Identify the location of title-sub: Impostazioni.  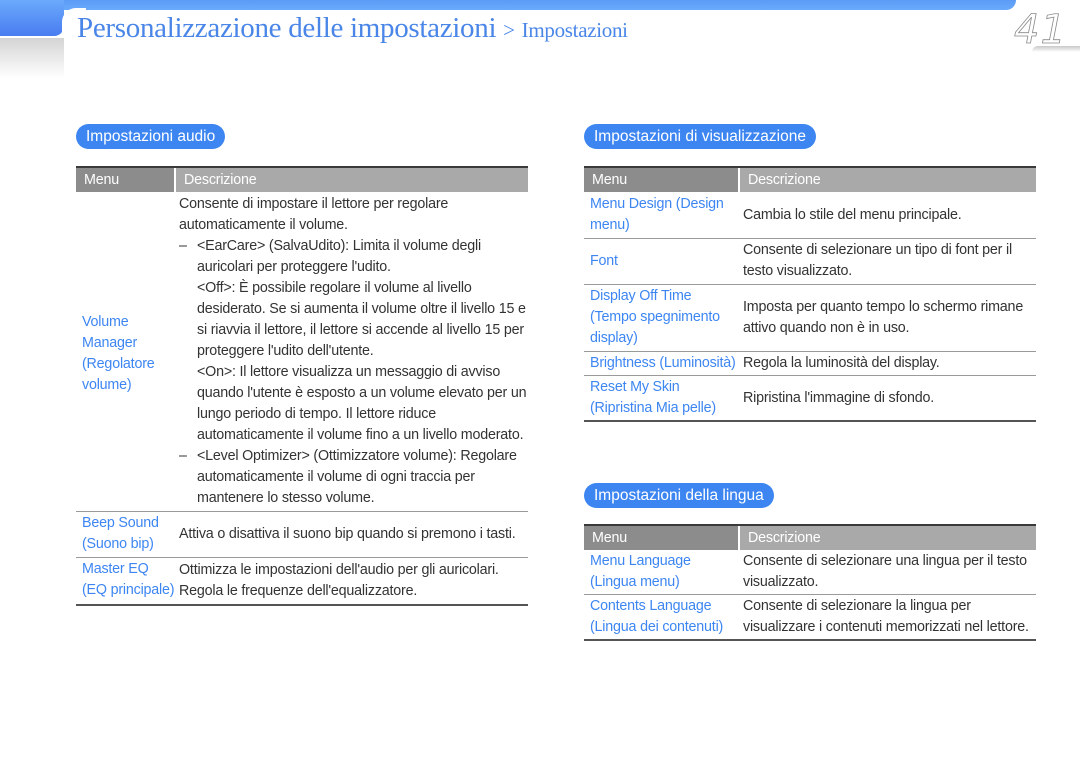
(574, 30).